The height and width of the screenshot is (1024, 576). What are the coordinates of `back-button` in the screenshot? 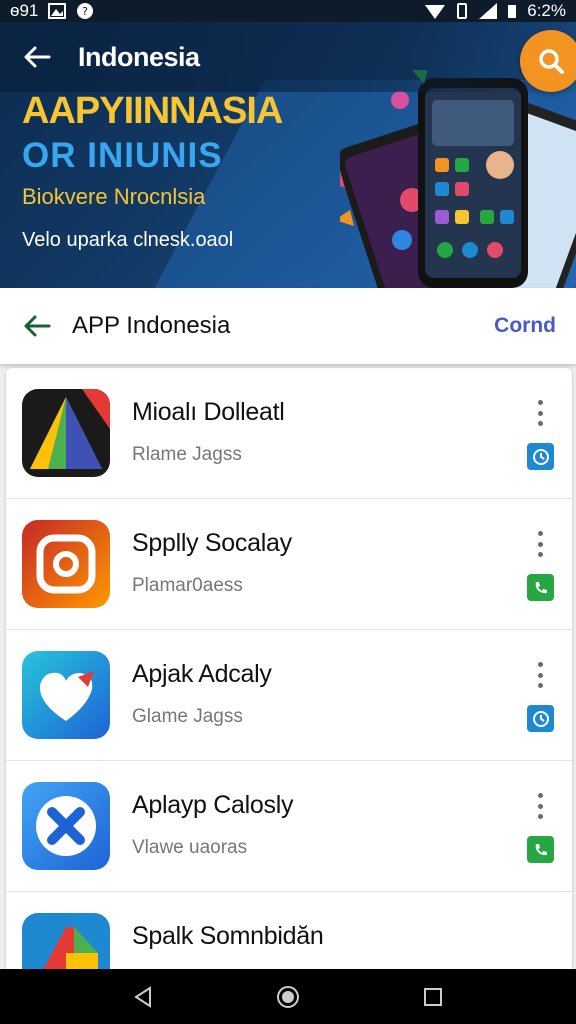 It's located at (37, 57).